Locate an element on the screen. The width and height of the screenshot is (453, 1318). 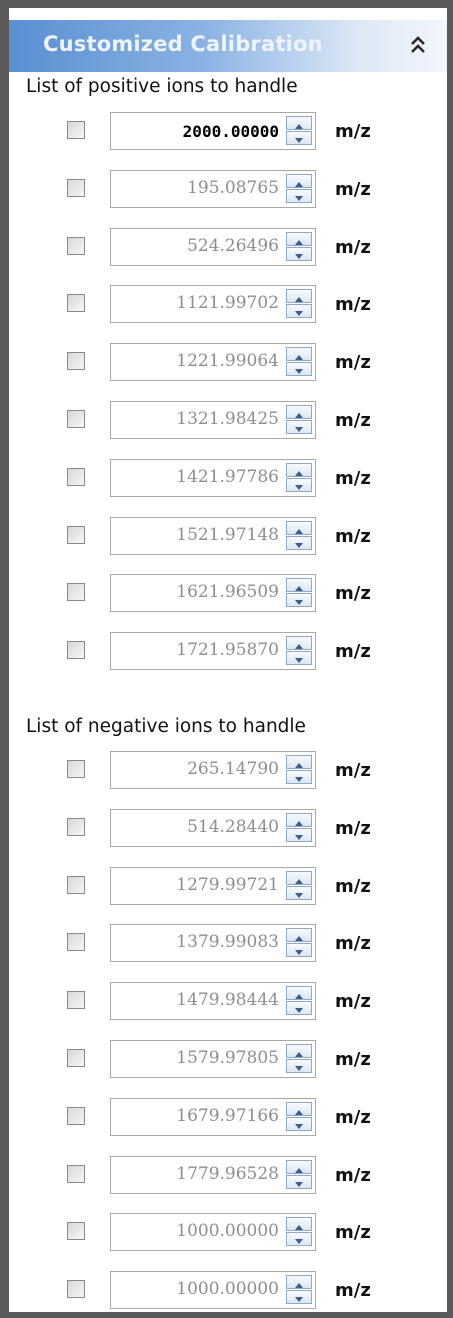
mz-spinbox: 524.26496 is located at coordinates (213, 246).